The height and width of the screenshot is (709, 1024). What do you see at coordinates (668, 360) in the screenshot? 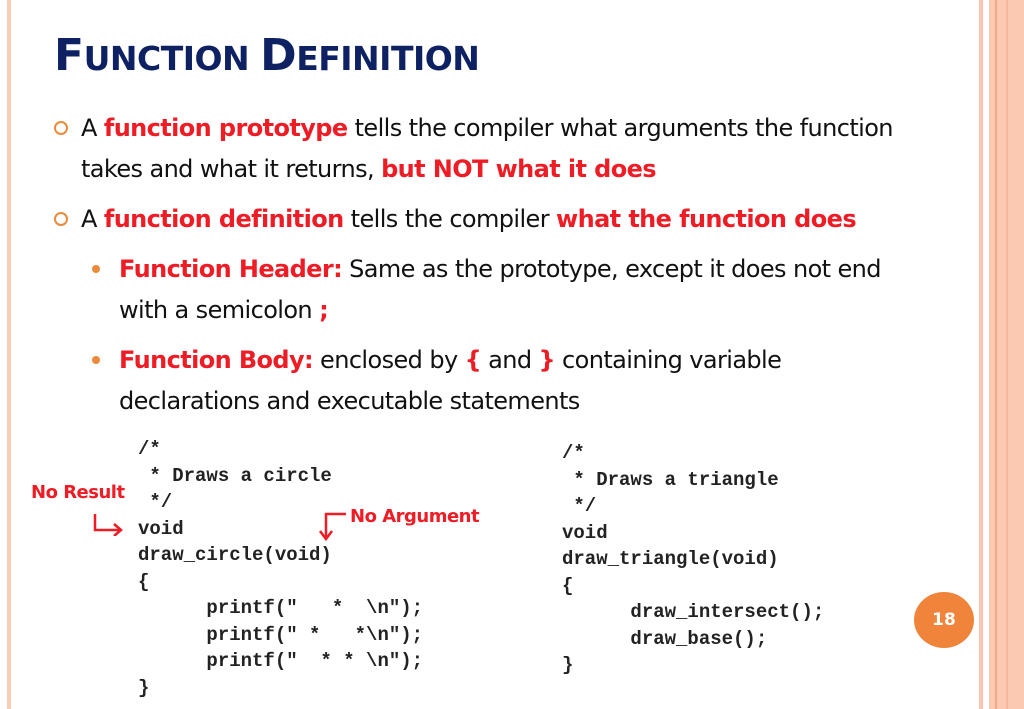
I see `body-text: containing variable` at bounding box center [668, 360].